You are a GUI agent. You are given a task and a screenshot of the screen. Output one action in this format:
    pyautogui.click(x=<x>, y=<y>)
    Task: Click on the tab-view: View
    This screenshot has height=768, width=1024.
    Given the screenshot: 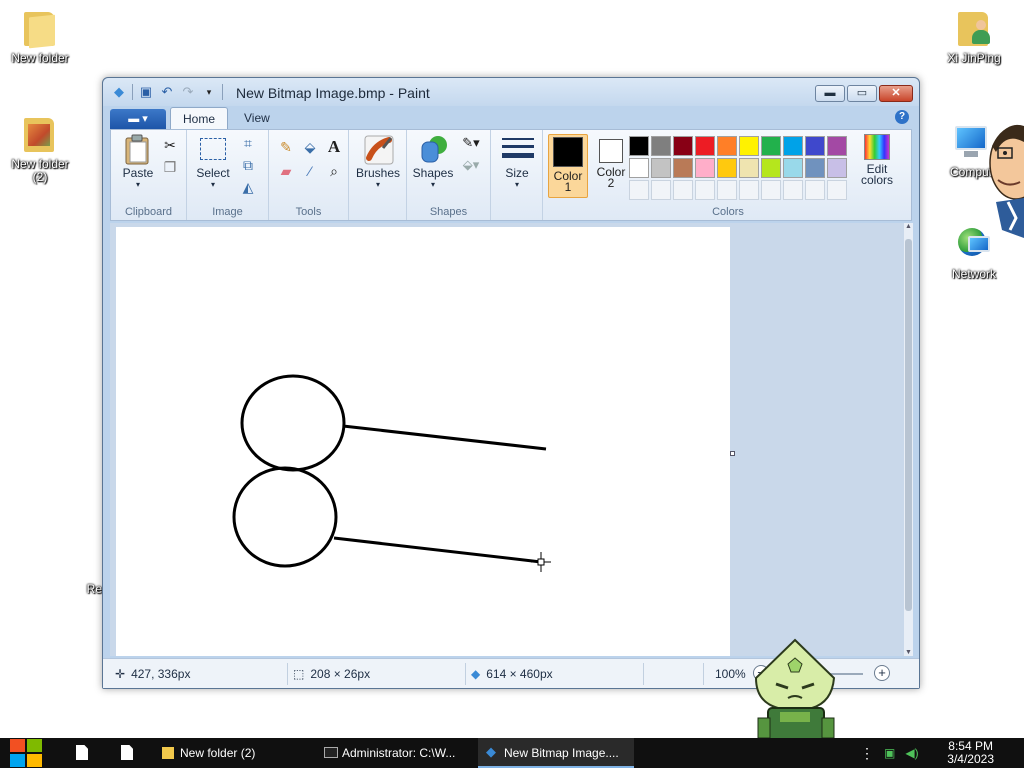 What is the action you would take?
    pyautogui.click(x=257, y=118)
    